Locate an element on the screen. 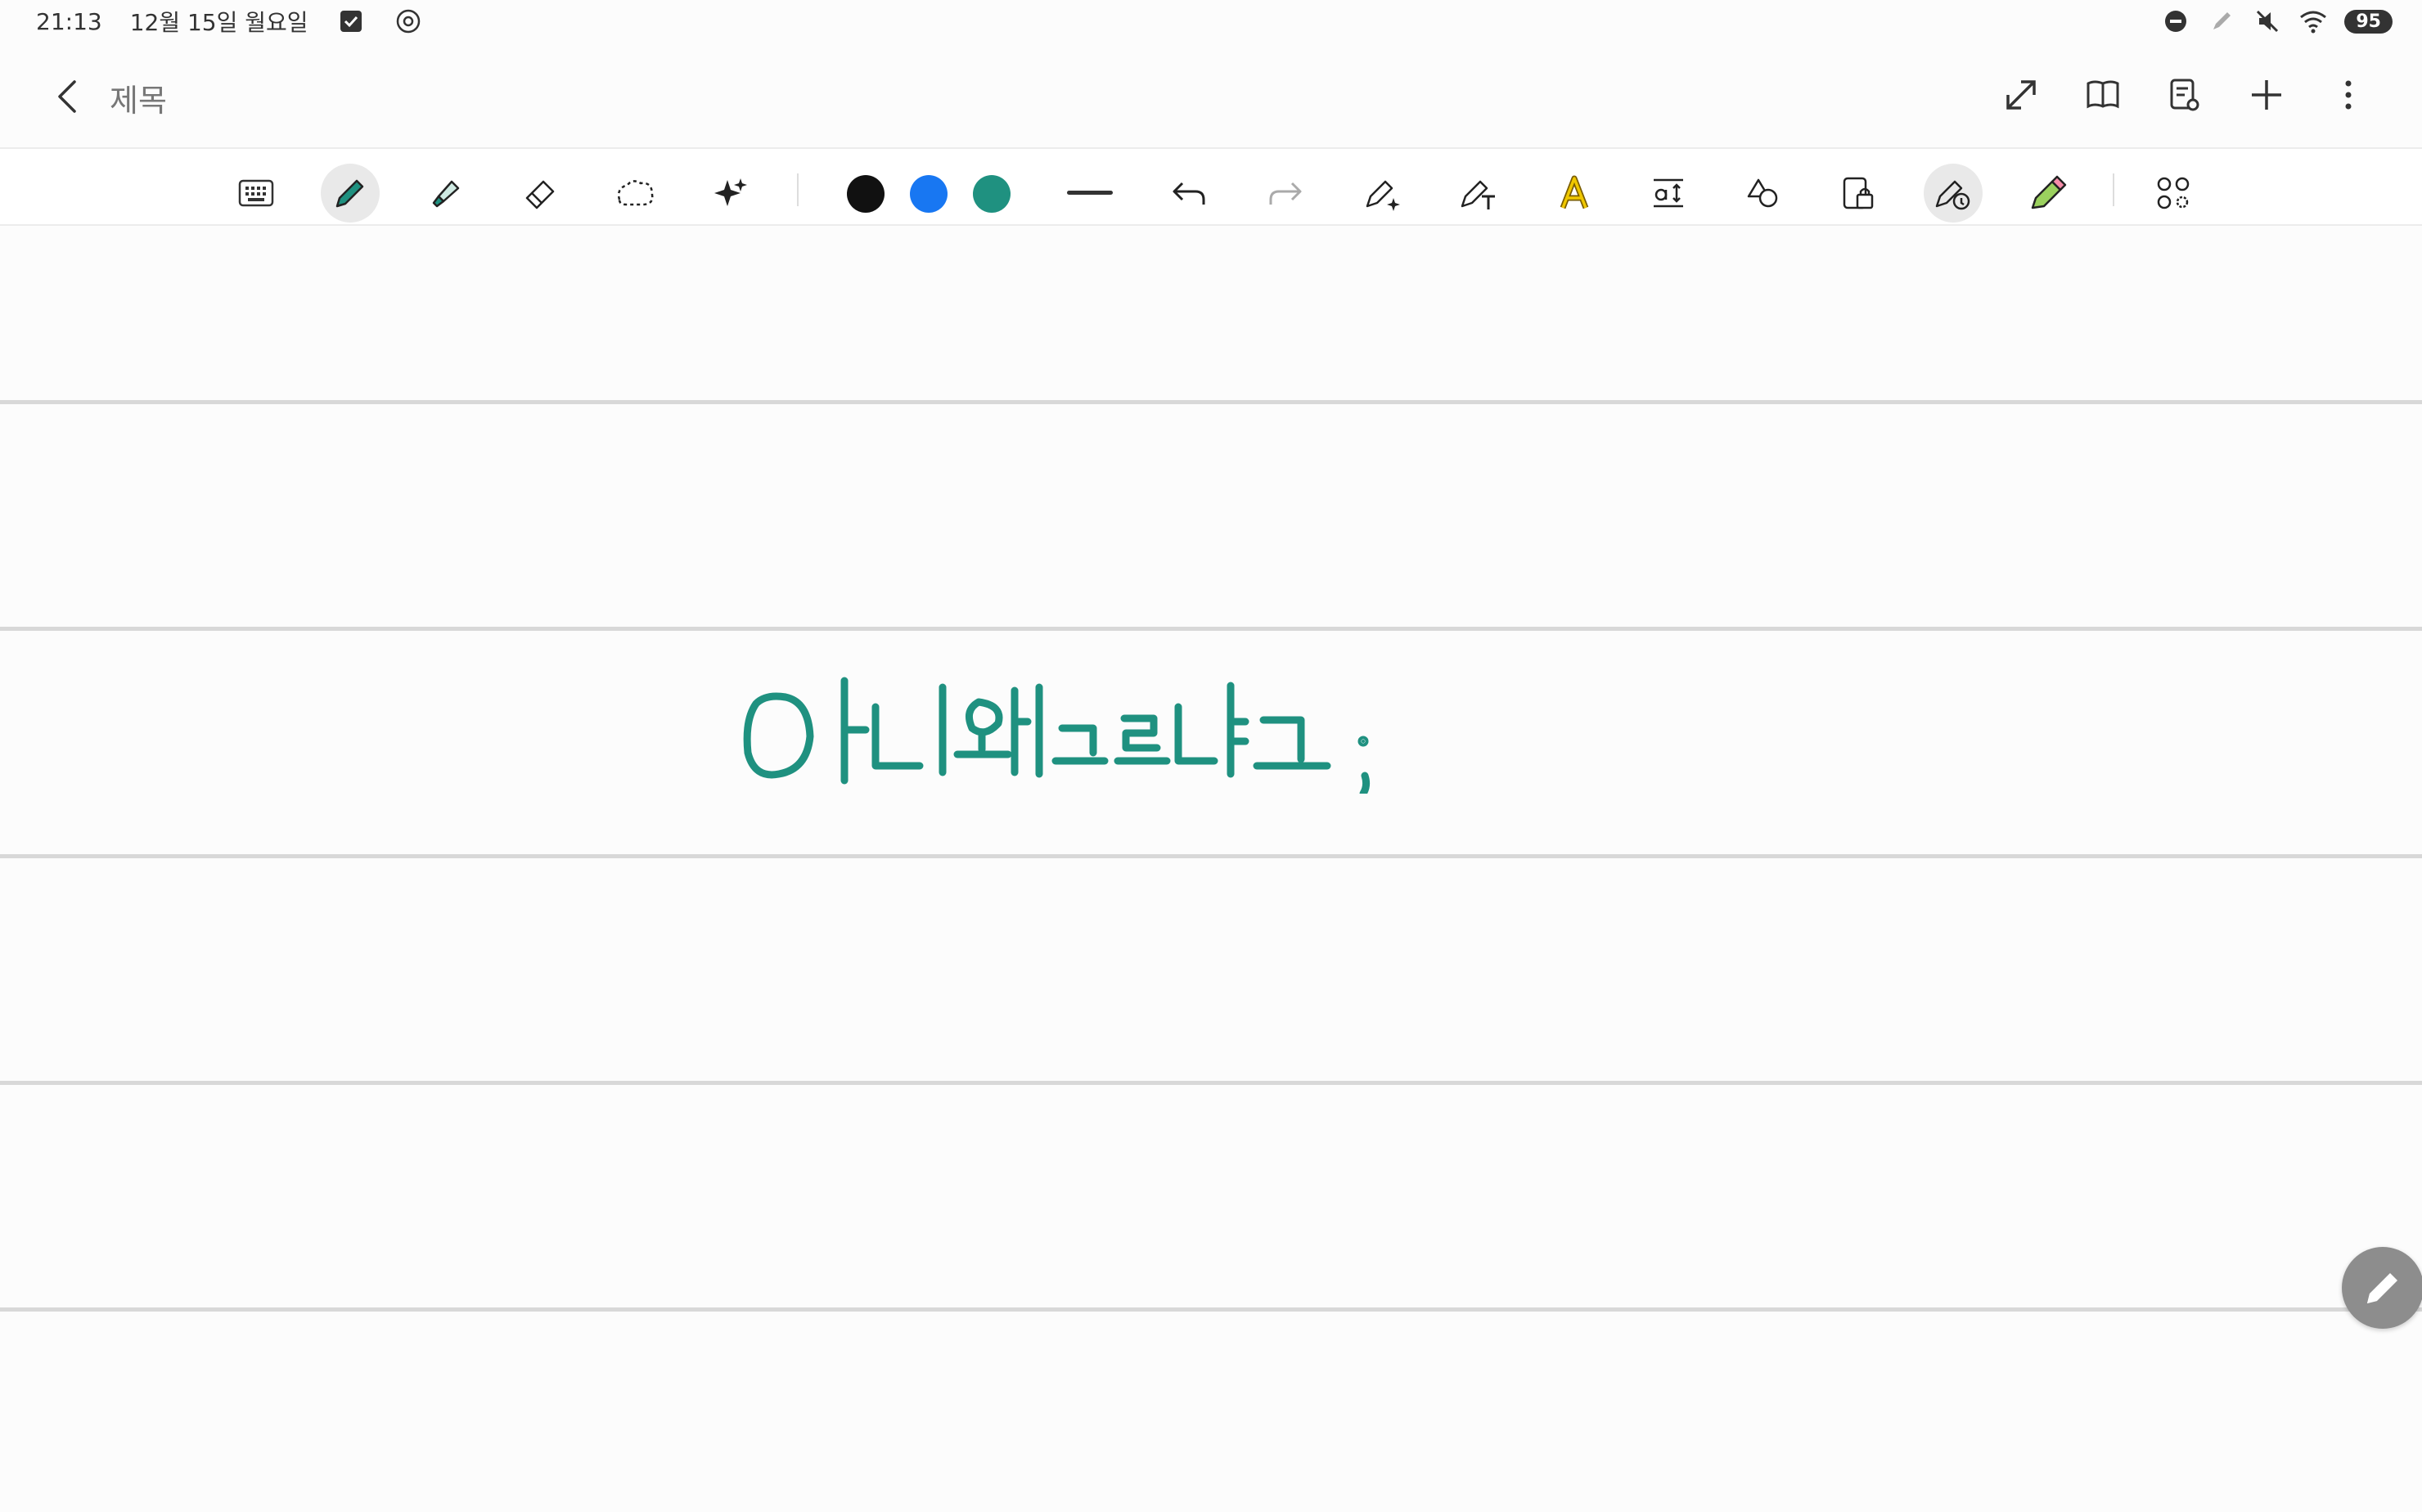 The image size is (2422, 1512). shapes-icon is located at coordinates (1762, 193).